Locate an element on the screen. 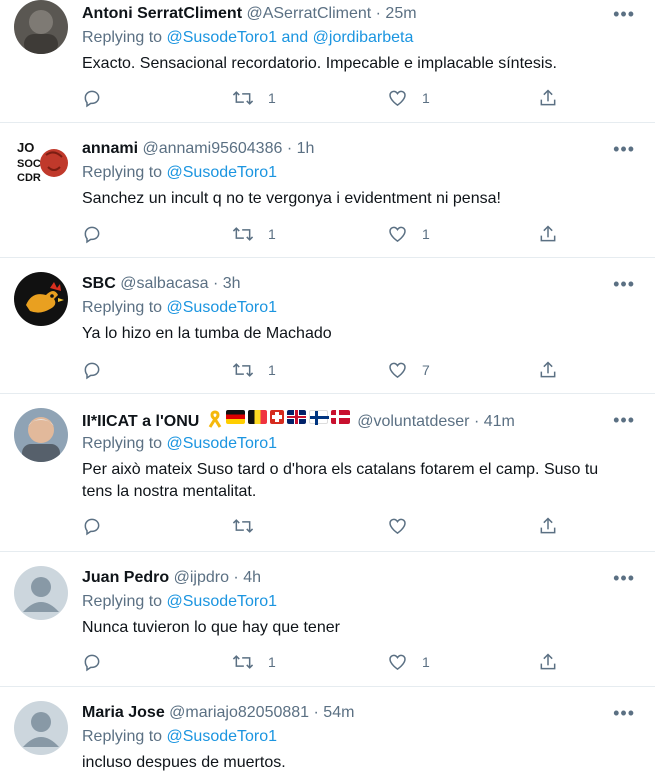 Image resolution: width=655 pixels, height=775 pixels. tweet-header: annami @annami95604386 · 1h is located at coordinates (198, 149).